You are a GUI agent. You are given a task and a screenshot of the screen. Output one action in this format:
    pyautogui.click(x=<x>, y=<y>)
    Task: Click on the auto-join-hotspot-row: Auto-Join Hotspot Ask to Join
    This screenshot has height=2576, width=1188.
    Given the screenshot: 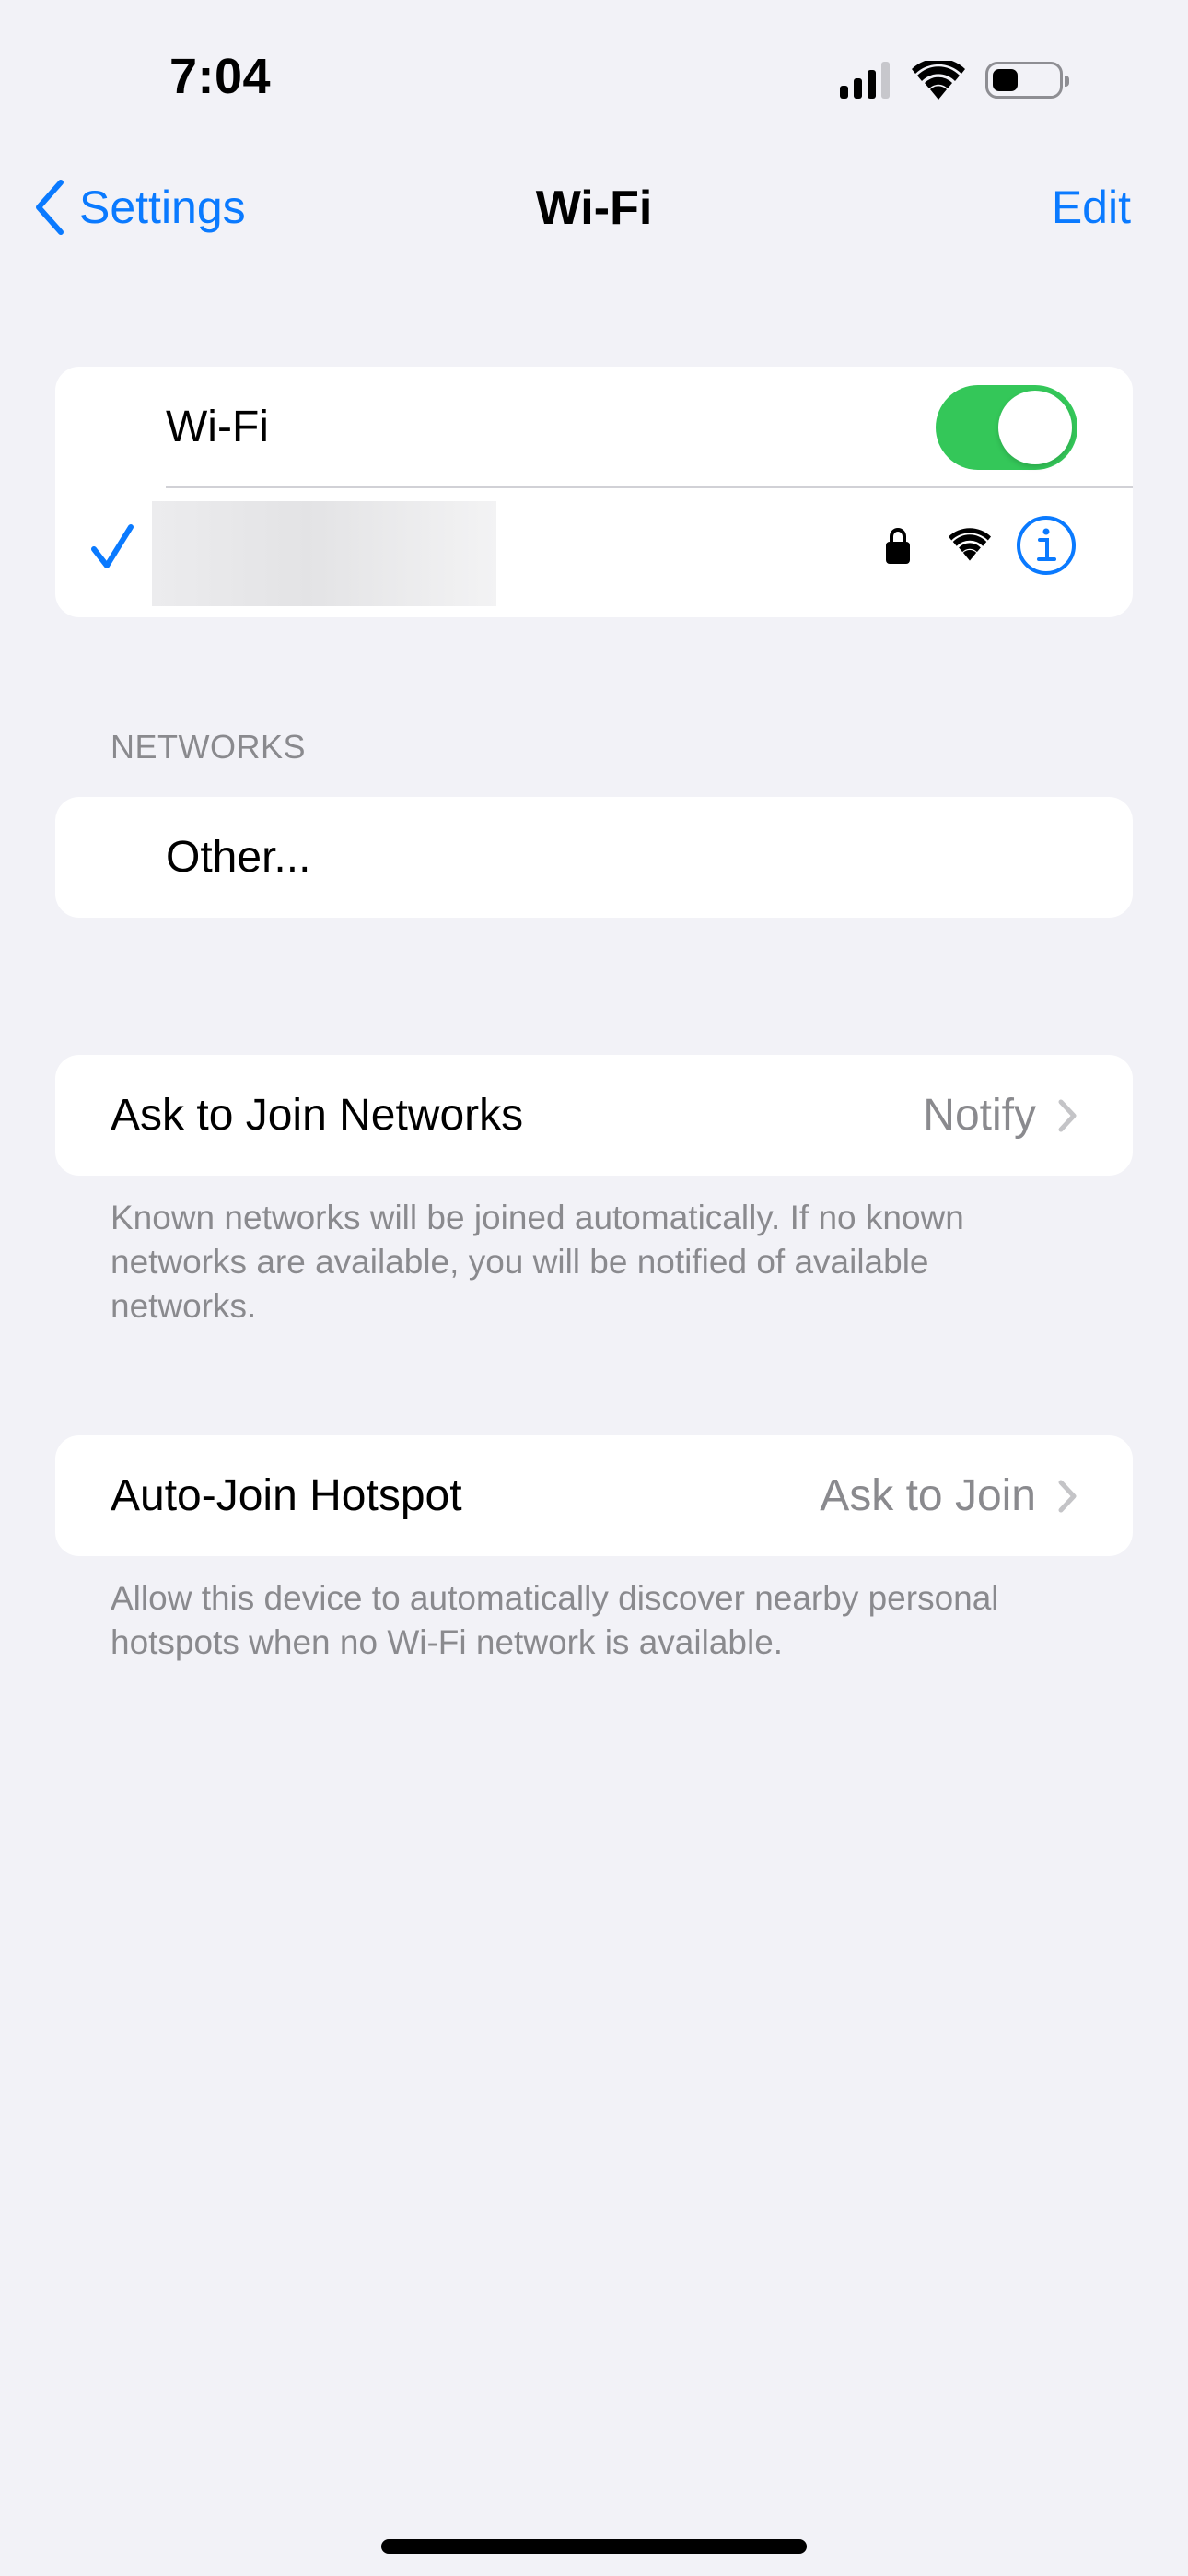 What is the action you would take?
    pyautogui.click(x=594, y=1495)
    